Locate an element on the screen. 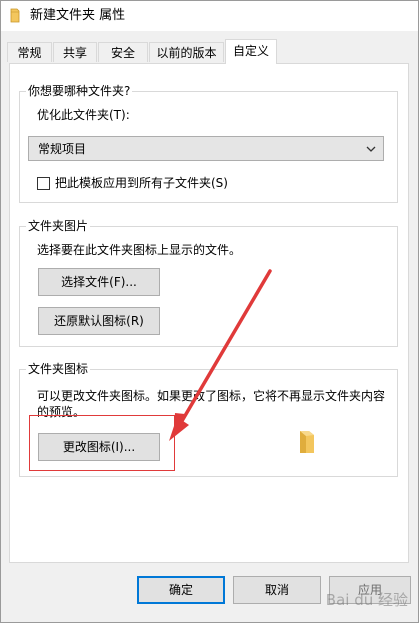 The image size is (419, 623). optimize-select: 常规项目 is located at coordinates (206, 148).